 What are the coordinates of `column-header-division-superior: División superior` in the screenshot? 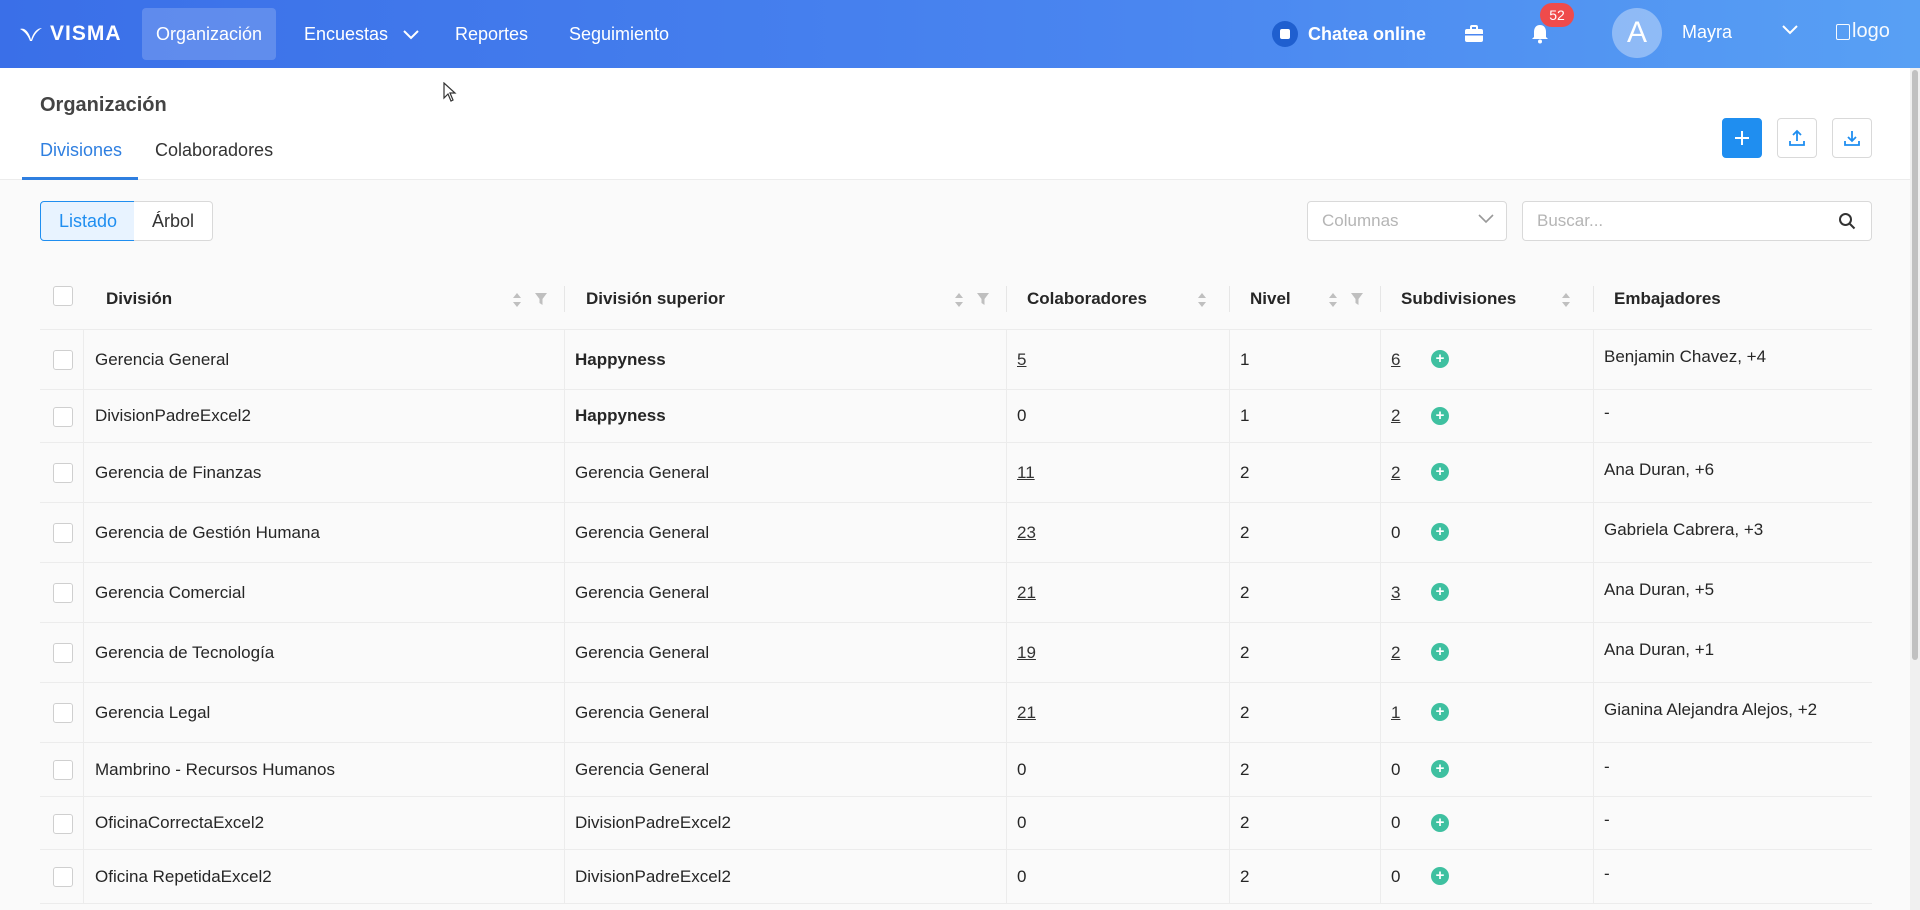 It's located at (655, 299).